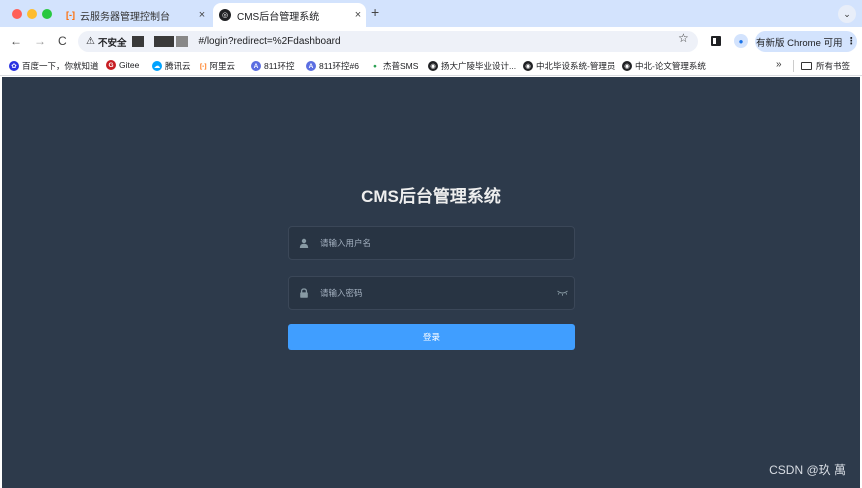  What do you see at coordinates (304, 243) in the screenshot?
I see `user-icon` at bounding box center [304, 243].